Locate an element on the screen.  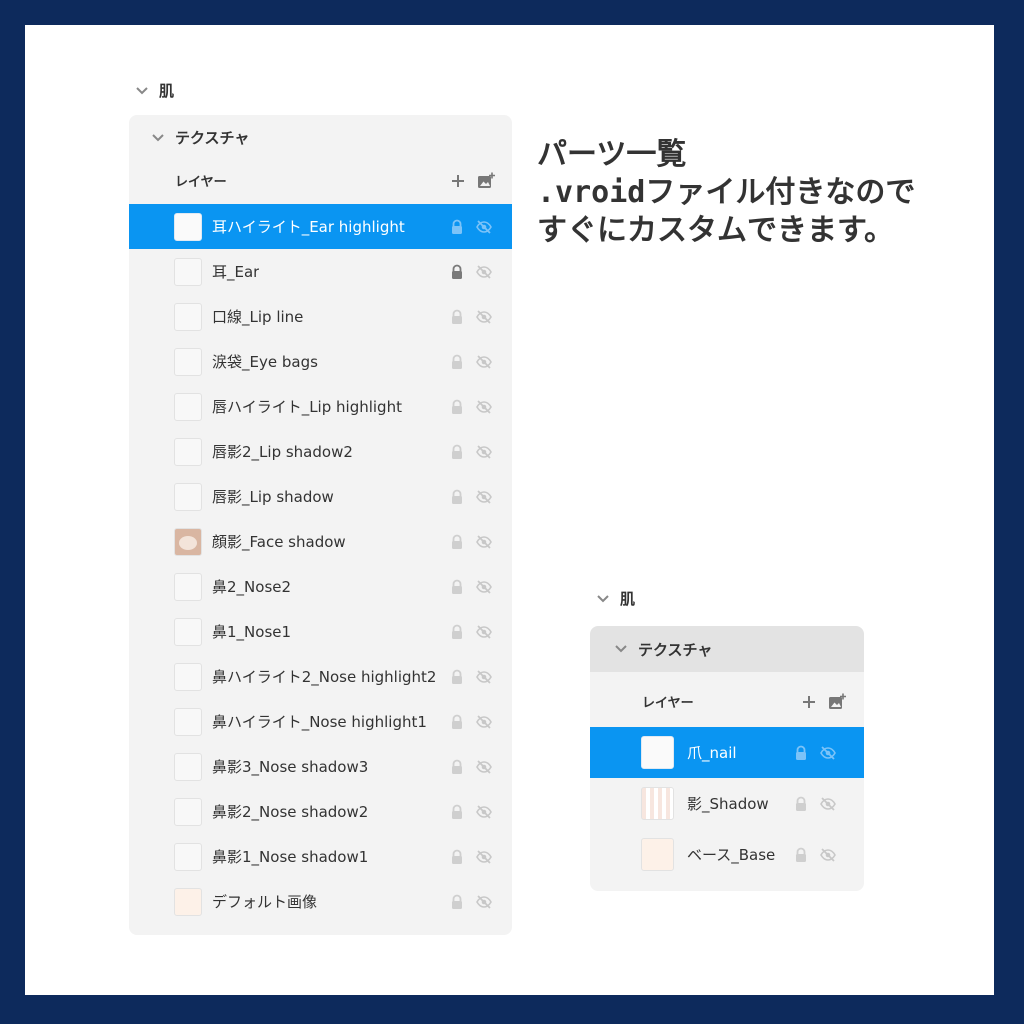
layer-row: 唇影2_Lip shadow2 is located at coordinates (320, 451).